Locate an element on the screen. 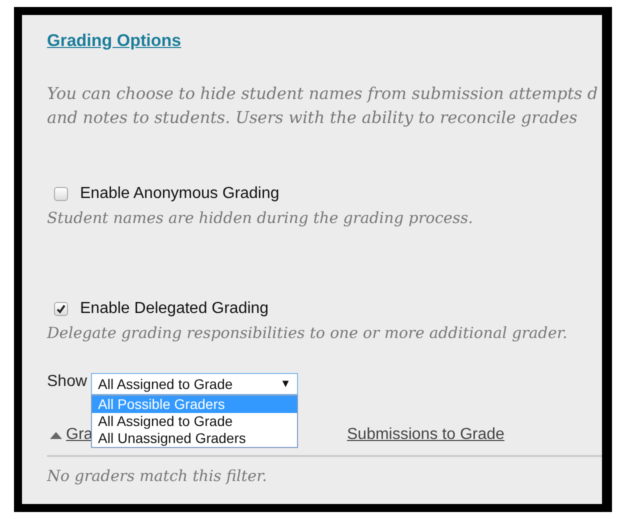 The height and width of the screenshot is (519, 618). intro-text: You can choose to hide student names from submission attempts d is located at coordinates (322, 94).